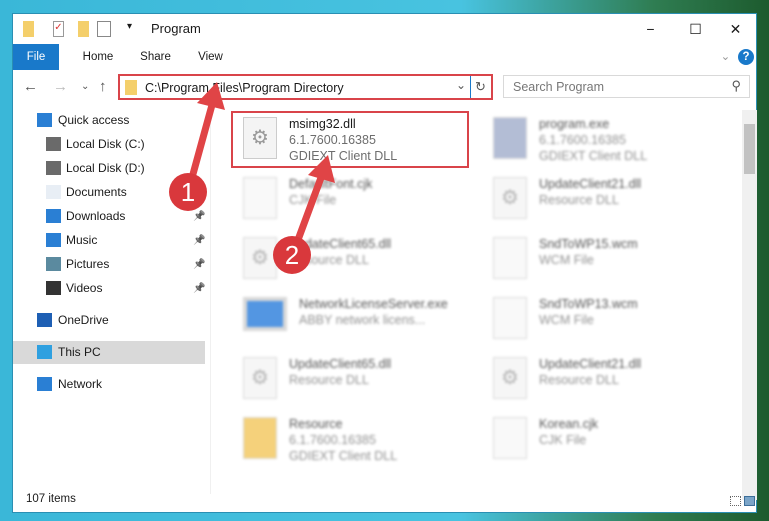 The height and width of the screenshot is (521, 769). I want to click on step-2-label: 2, so click(292, 255).